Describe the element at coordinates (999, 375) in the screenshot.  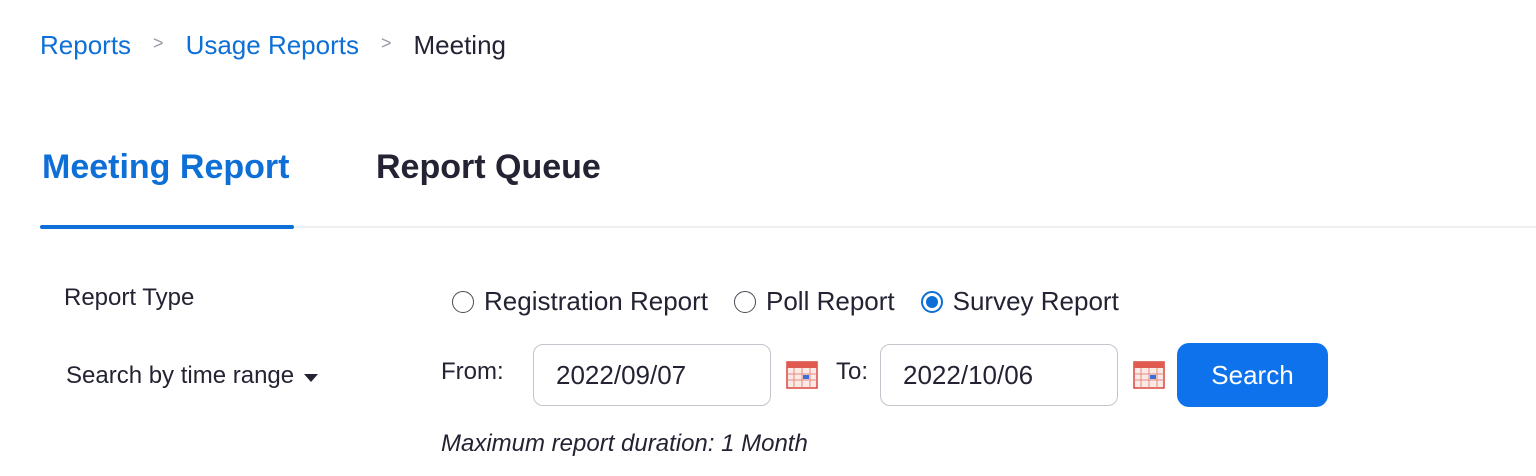
I see `to-date-input` at that location.